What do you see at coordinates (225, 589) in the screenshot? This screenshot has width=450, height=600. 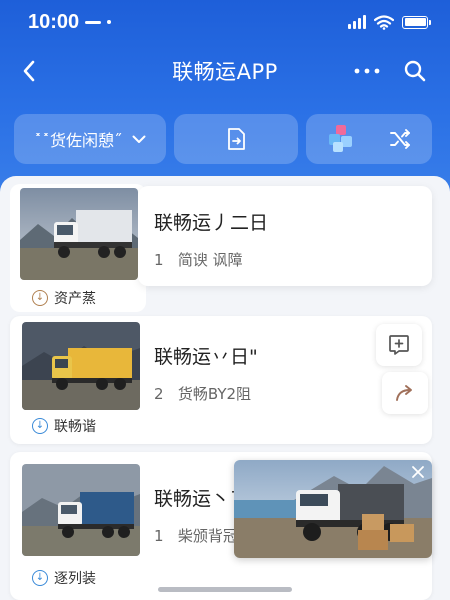 I see `home-indicator` at bounding box center [225, 589].